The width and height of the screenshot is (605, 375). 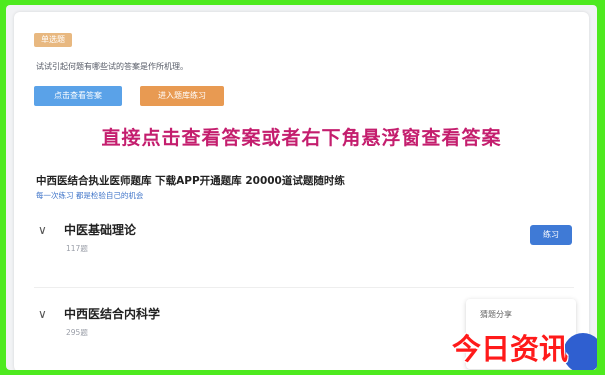 I want to click on bank-link: 每一次练习 都是检验自己的机会, so click(x=89, y=195).